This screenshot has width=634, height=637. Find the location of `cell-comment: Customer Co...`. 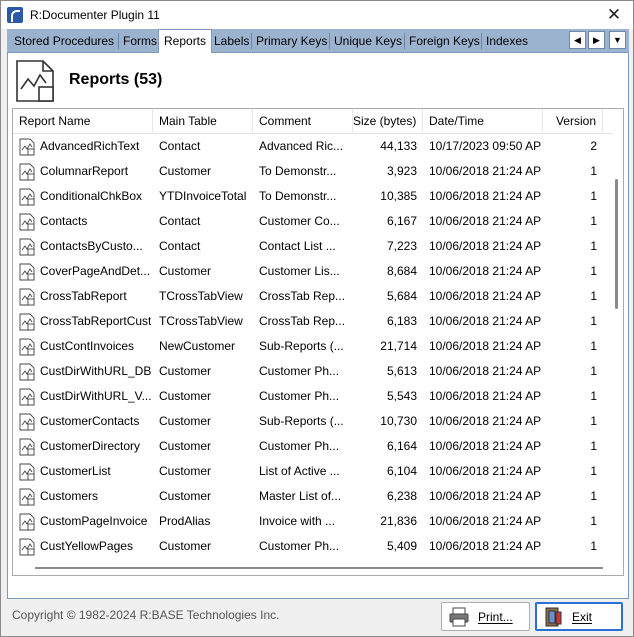

cell-comment: Customer Co... is located at coordinates (299, 221).